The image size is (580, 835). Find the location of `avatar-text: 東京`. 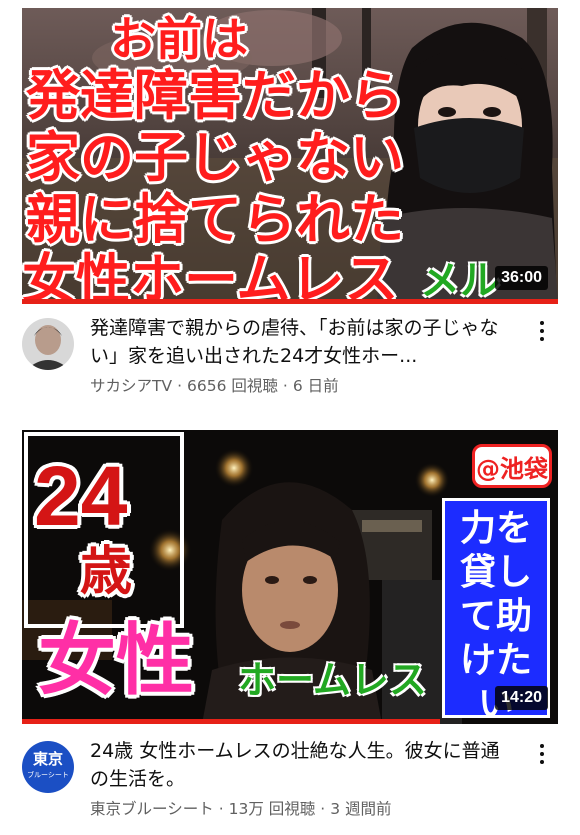

avatar-text: 東京 is located at coordinates (47, 759).